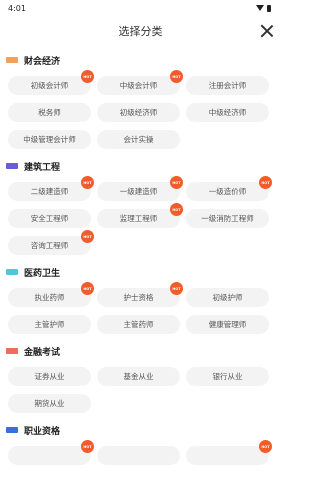 This screenshot has height=500, width=320. I want to click on category-chip: 护士资格 HOT, so click(140, 294).